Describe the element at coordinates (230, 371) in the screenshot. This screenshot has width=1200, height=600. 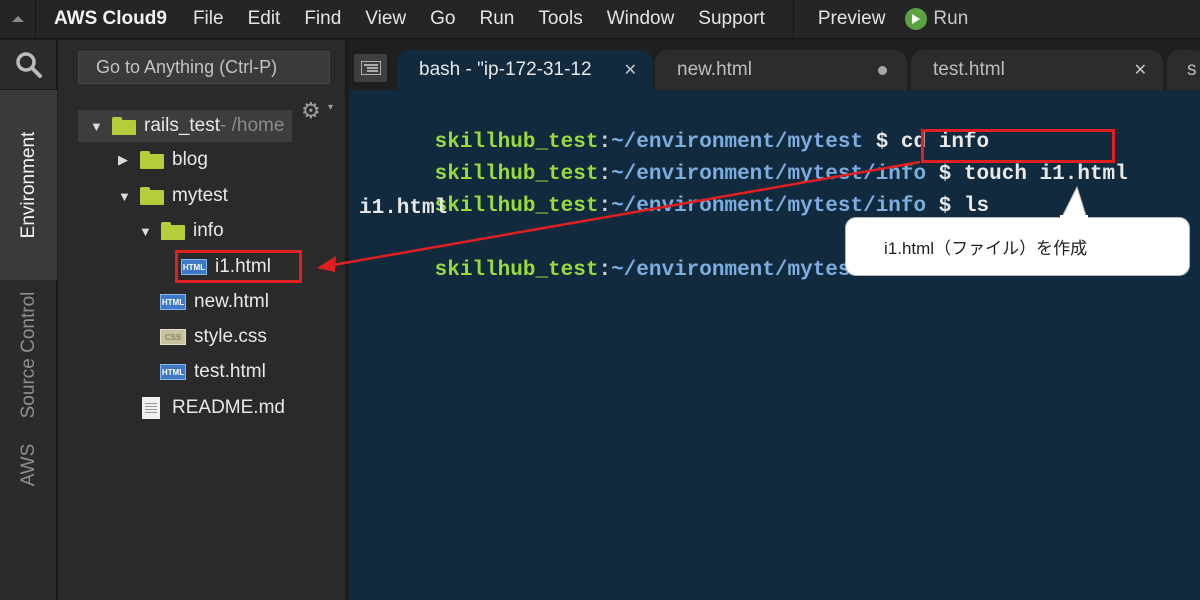
I see `tree-item-label: test.html` at that location.